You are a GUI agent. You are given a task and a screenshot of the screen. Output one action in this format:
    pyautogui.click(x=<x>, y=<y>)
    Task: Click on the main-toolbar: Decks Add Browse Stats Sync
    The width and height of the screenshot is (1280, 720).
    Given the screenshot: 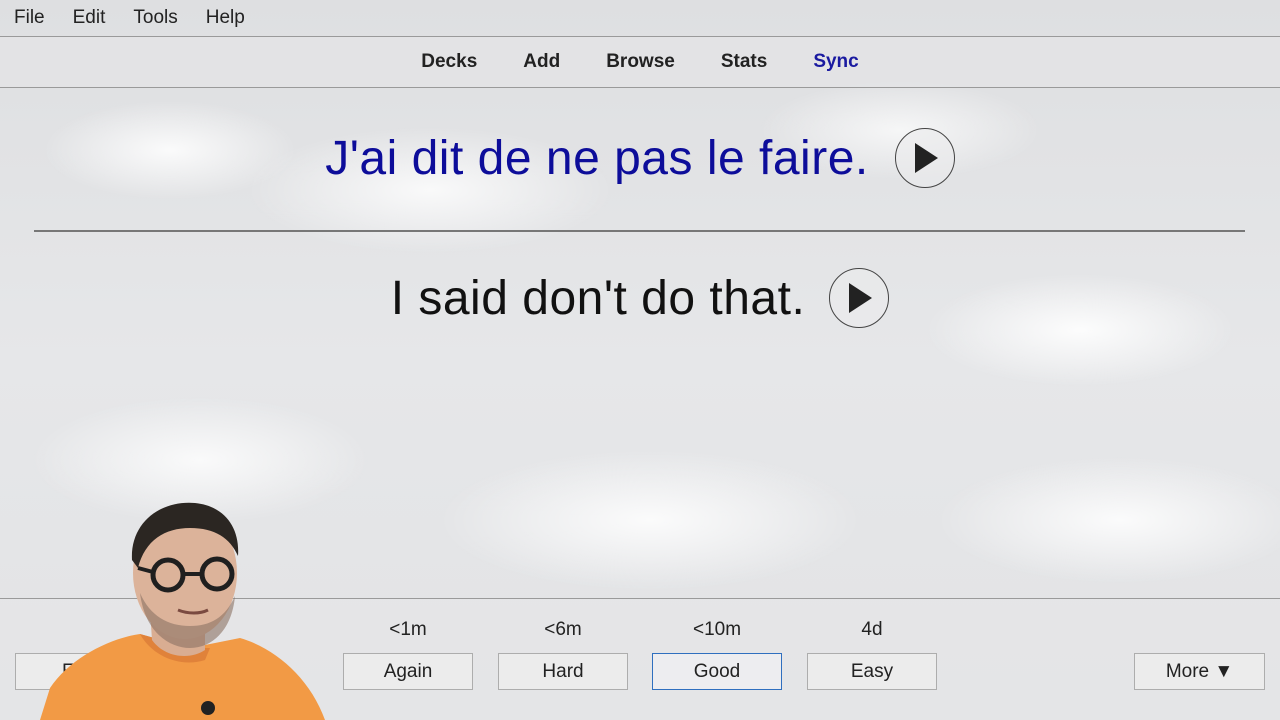 What is the action you would take?
    pyautogui.click(x=640, y=62)
    